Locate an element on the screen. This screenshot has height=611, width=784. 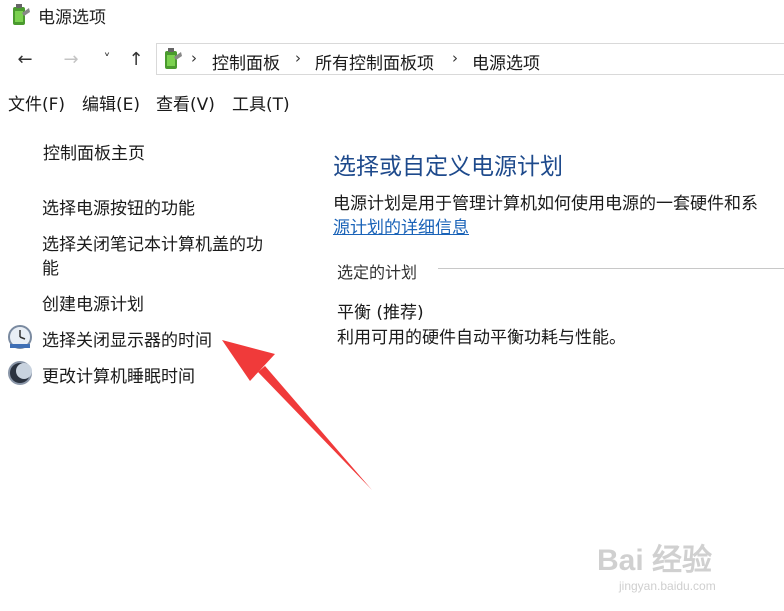
address-bar: › 控制面板 › 所有控制面板项 › 电源选项 is located at coordinates (470, 59).